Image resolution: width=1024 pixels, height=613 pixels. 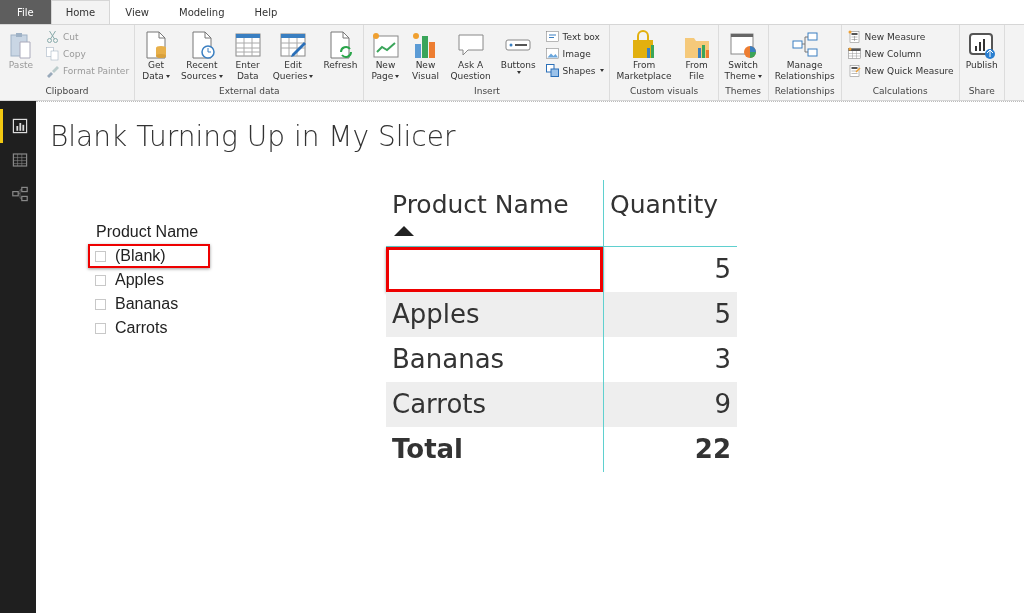 What do you see at coordinates (52, 53) in the screenshot?
I see `copy-icon` at bounding box center [52, 53].